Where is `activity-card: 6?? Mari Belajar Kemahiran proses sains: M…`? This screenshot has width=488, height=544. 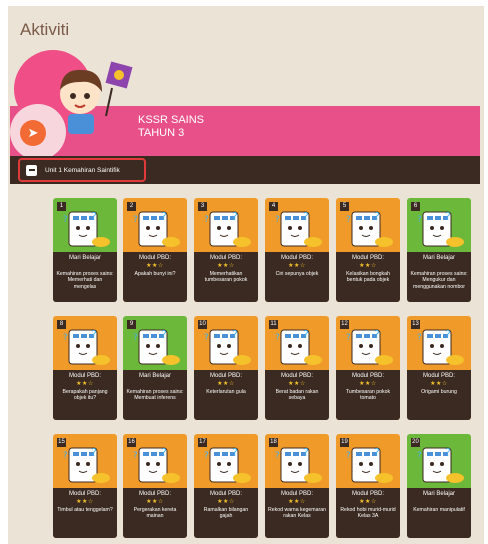 activity-card: 6?? Mari Belajar Kemahiran proses sains: M… is located at coordinates (439, 250).